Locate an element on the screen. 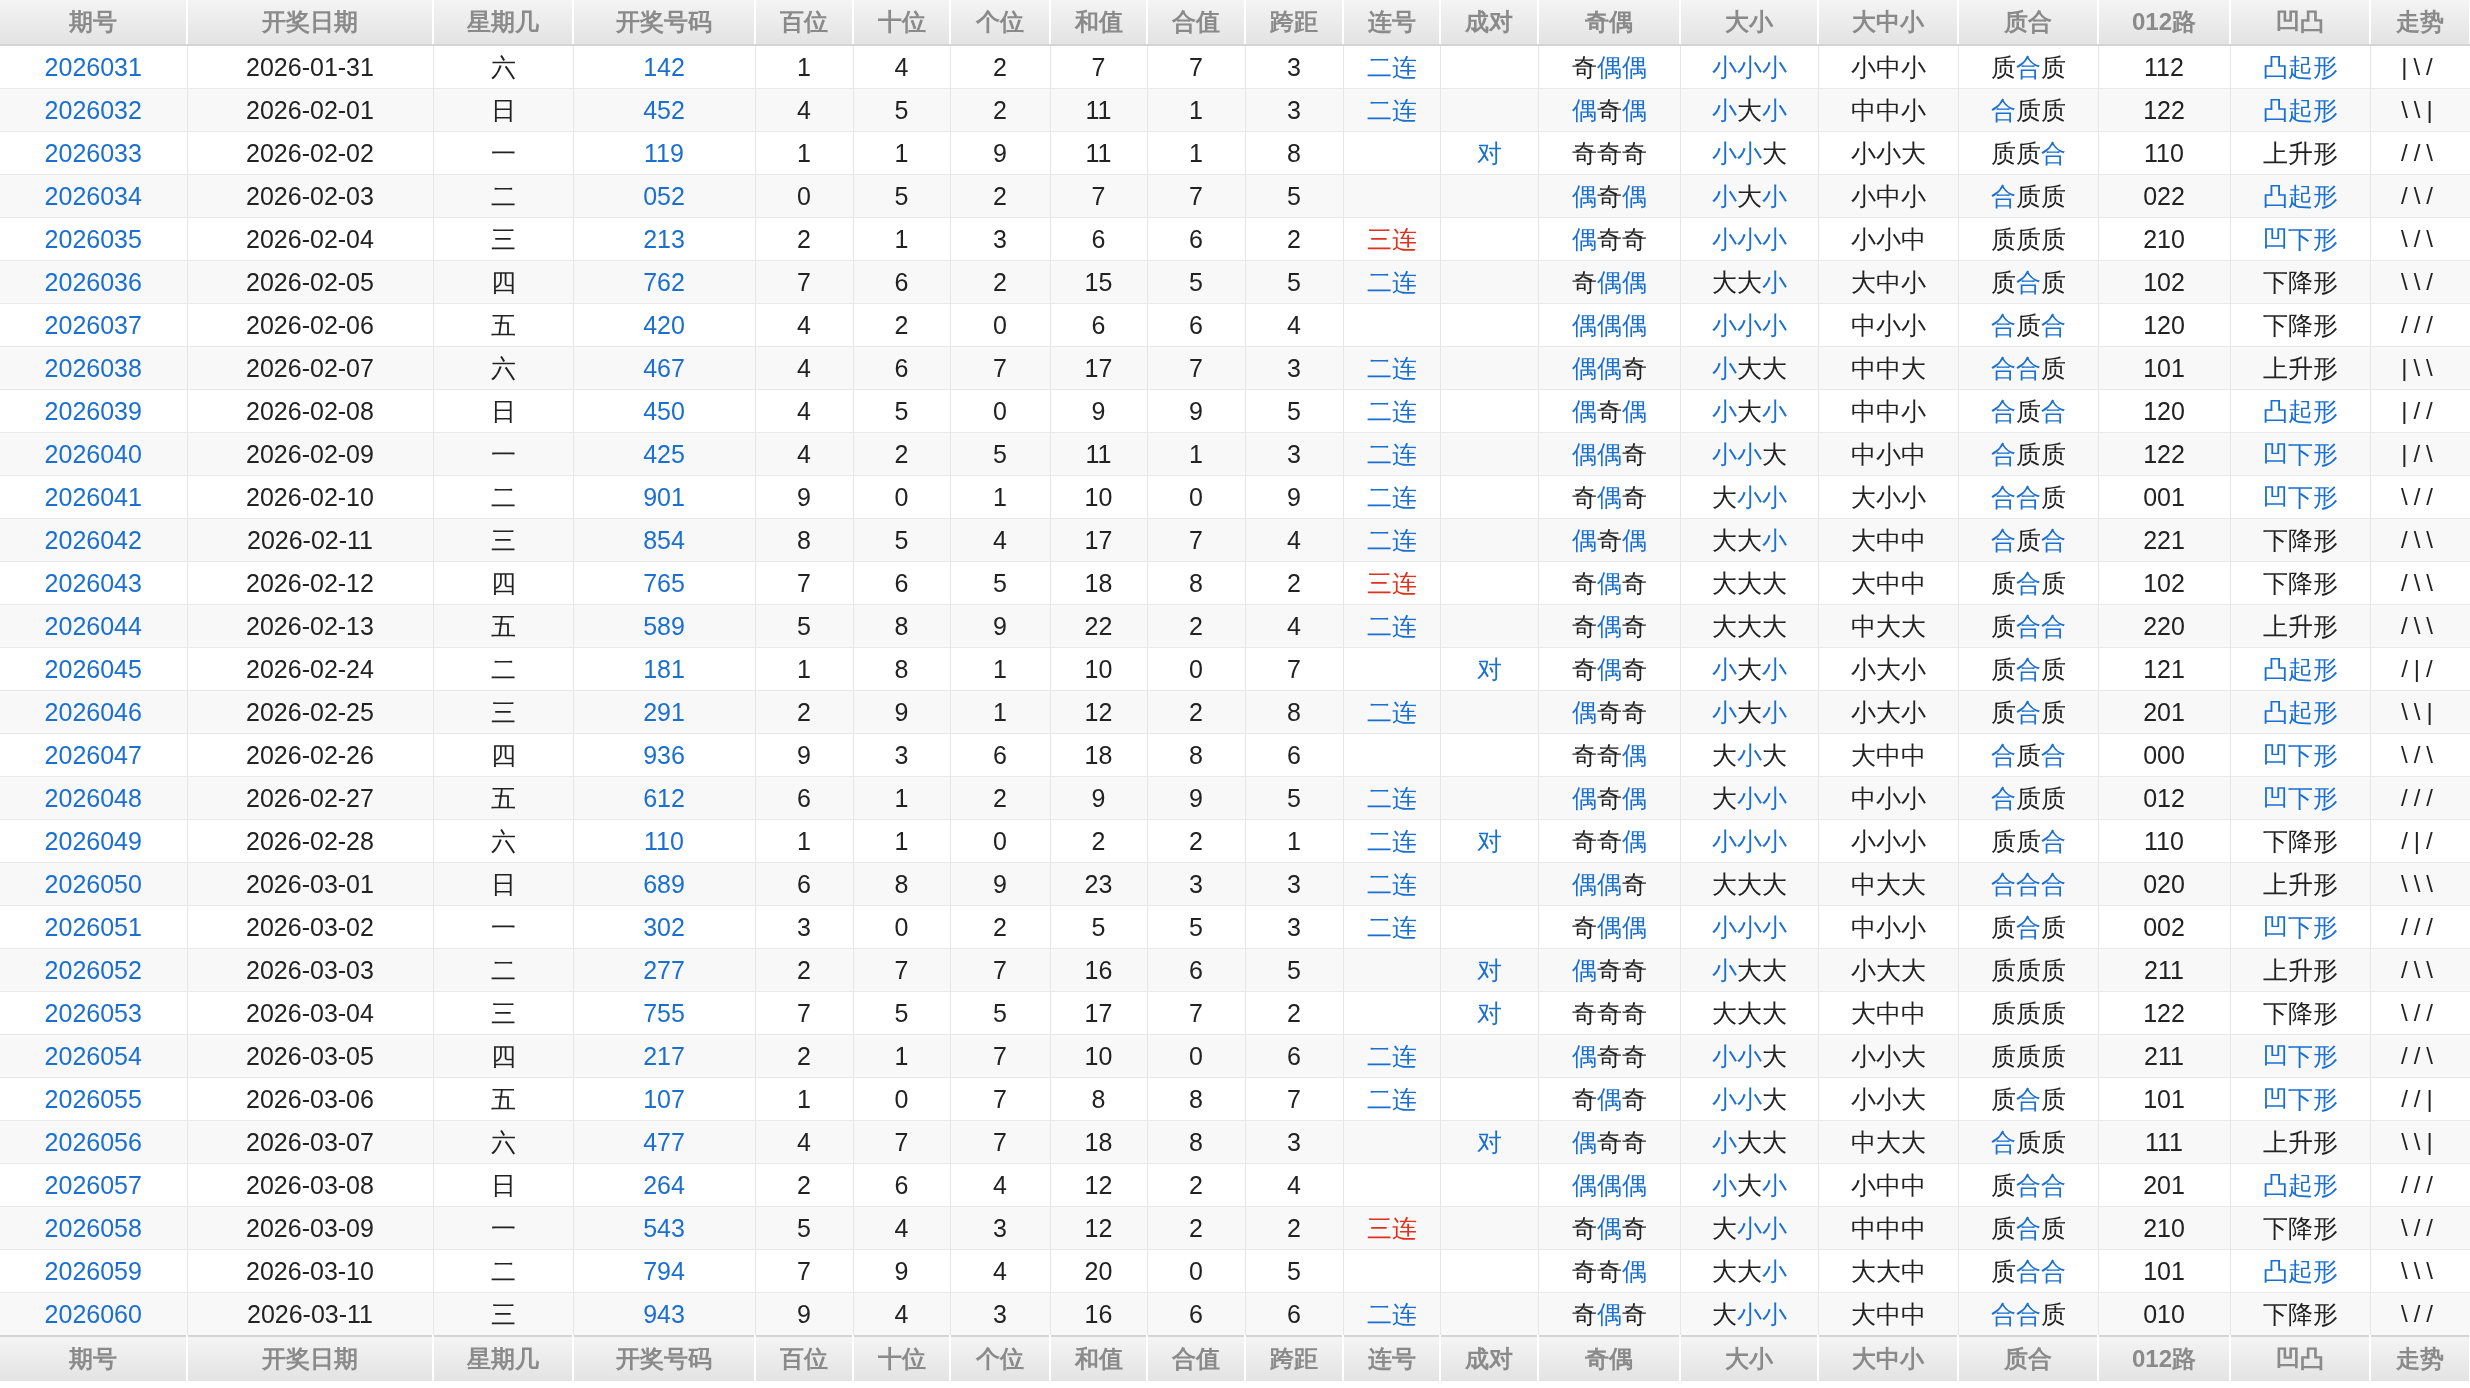 The image size is (2470, 1388). table-cell: 中大大 is located at coordinates (1888, 884).